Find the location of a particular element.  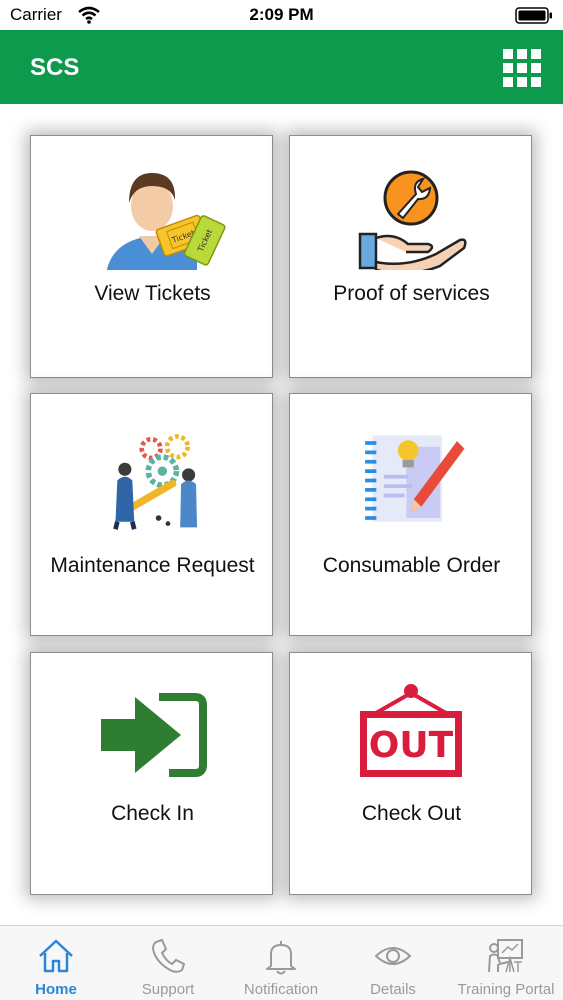

tile-maintenance-request: Maintenance Request is located at coordinates (151, 514).